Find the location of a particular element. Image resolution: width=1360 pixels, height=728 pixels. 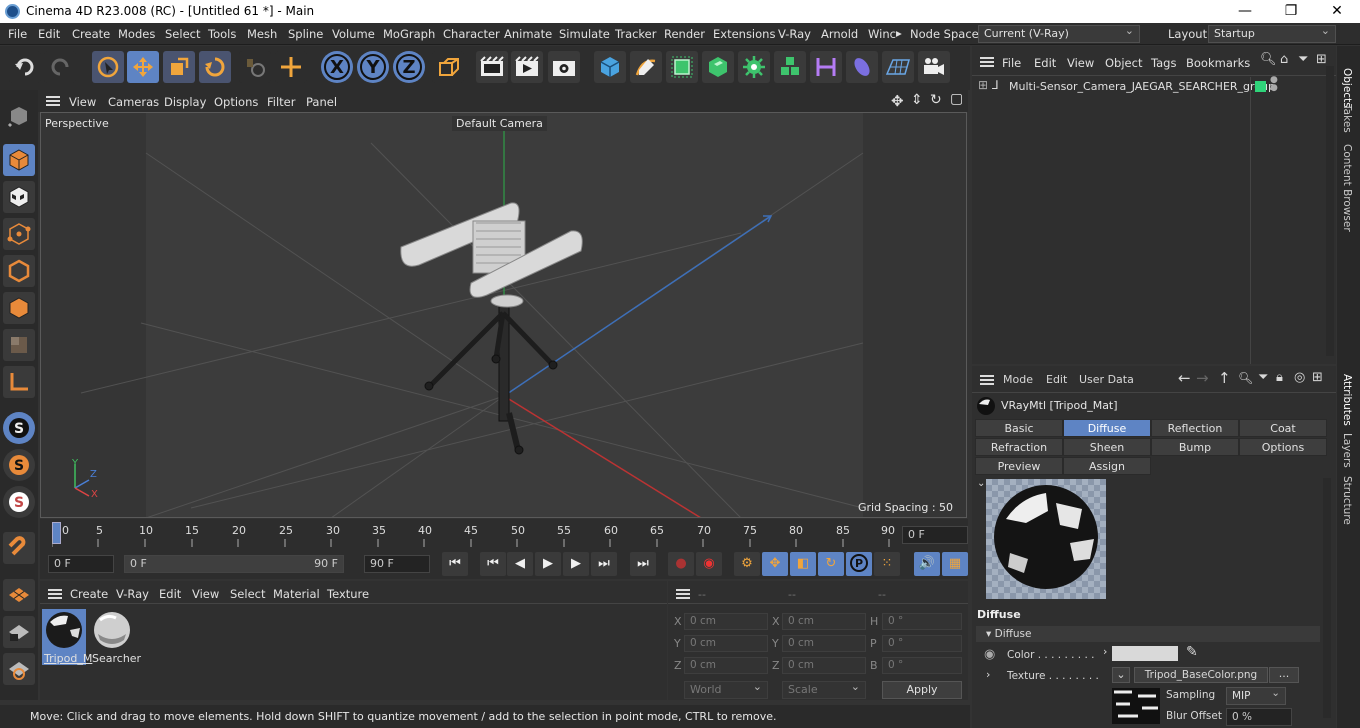

vp-menu-options: Options is located at coordinates (236, 102).